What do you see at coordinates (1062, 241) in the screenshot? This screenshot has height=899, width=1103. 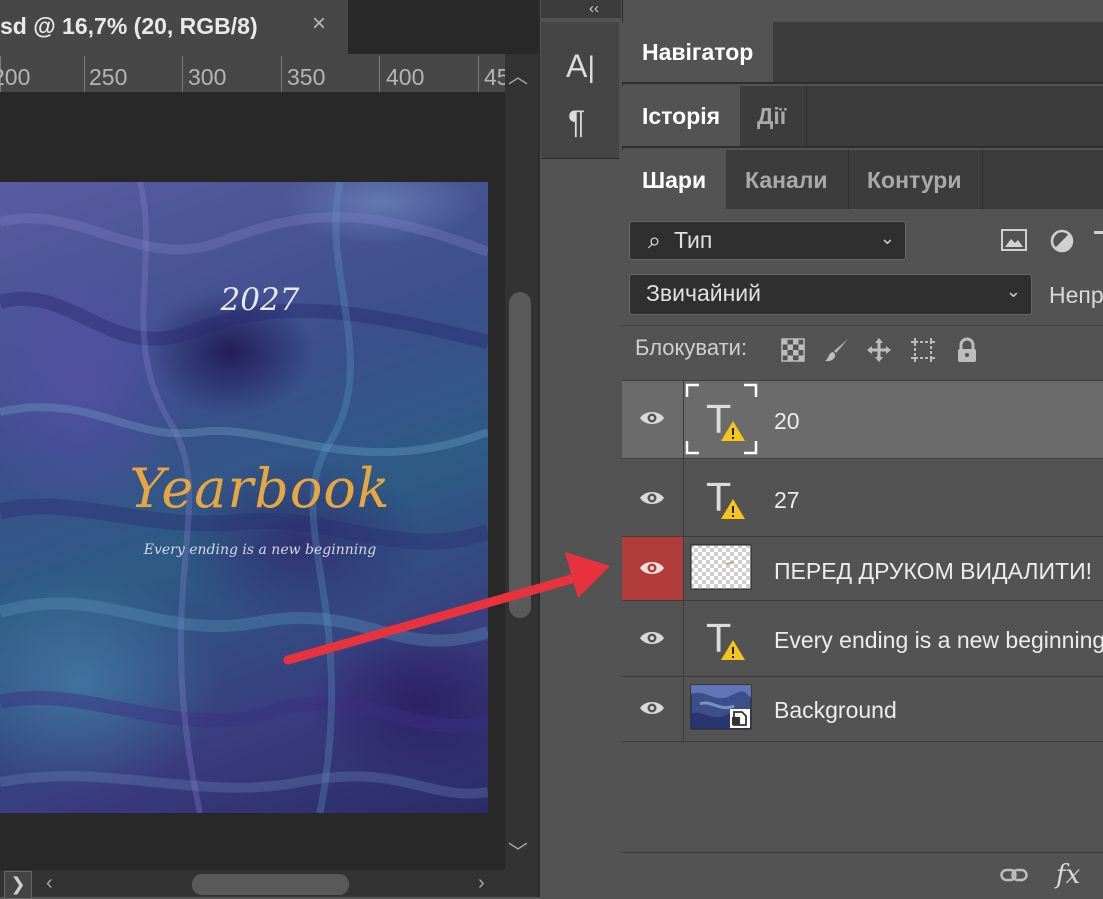 I see `filter-adjustment-layer-icon` at bounding box center [1062, 241].